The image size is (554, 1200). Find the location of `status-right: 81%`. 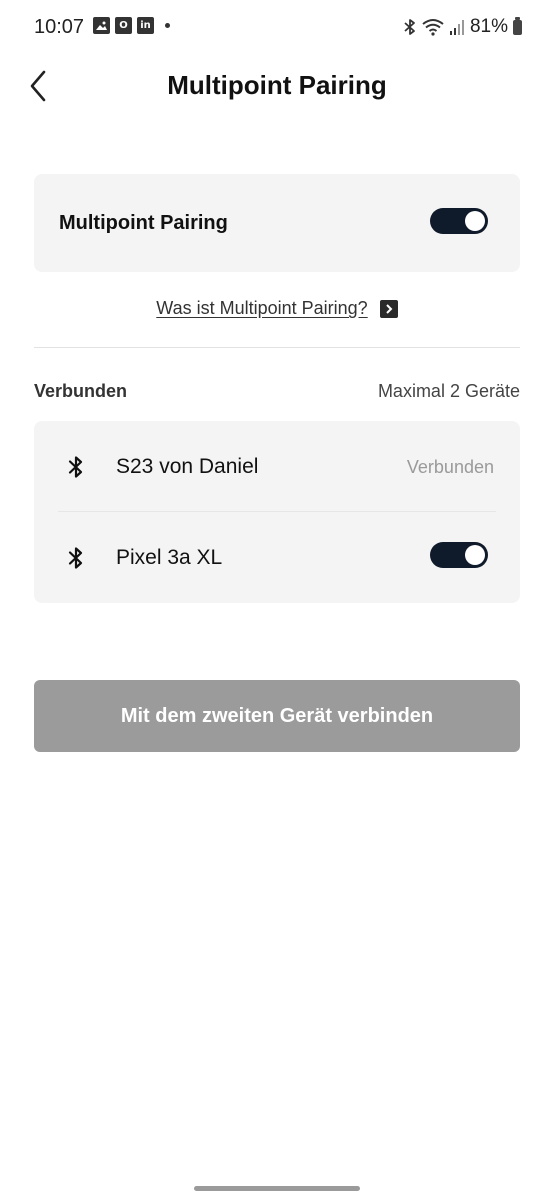

status-right: 81% is located at coordinates (462, 27).